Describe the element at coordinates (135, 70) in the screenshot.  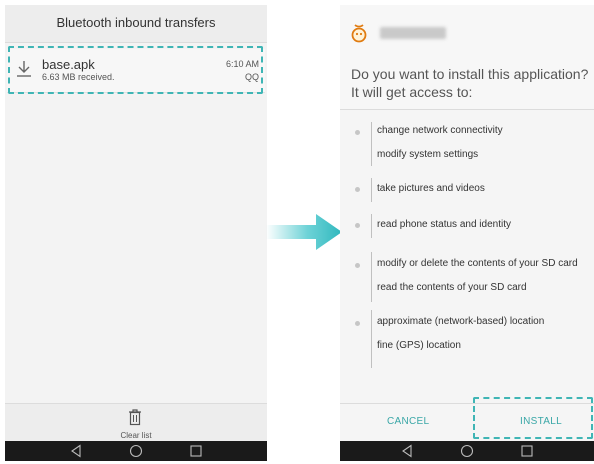
I see `highlight-box-transfer` at that location.